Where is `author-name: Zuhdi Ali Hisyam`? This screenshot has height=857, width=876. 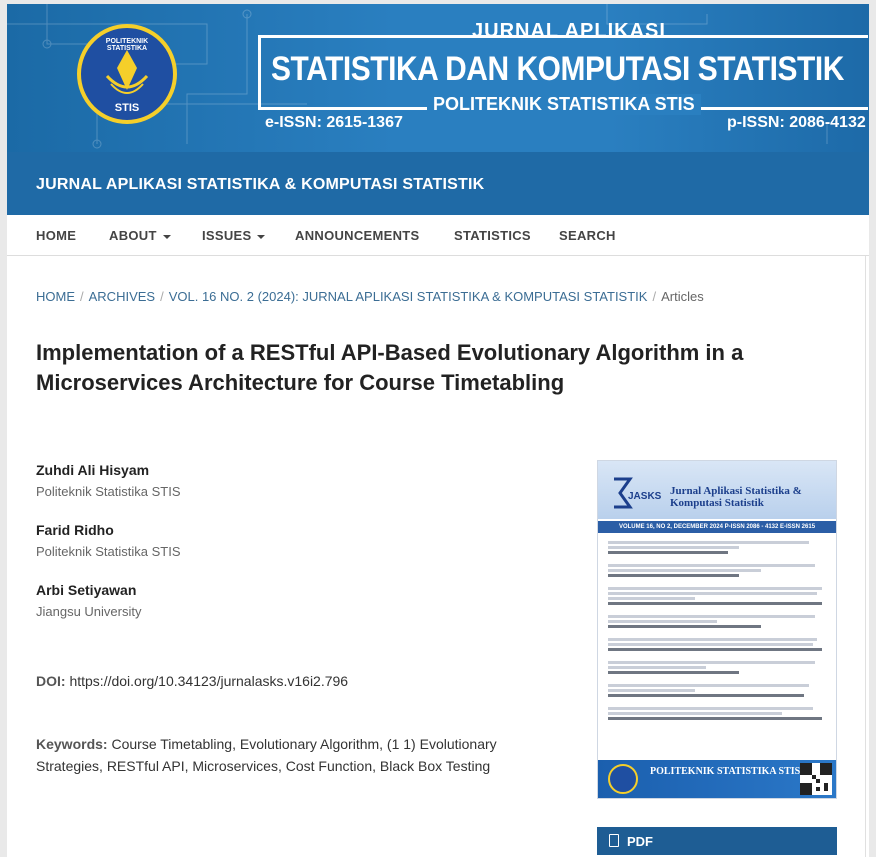 author-name: Zuhdi Ali Hisyam is located at coordinates (93, 470).